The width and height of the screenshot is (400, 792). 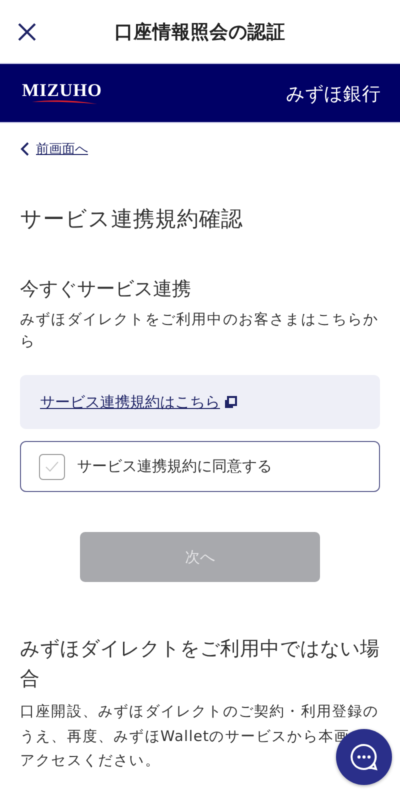 I want to click on terms-link: サービス連携規約はこちら, so click(x=130, y=402).